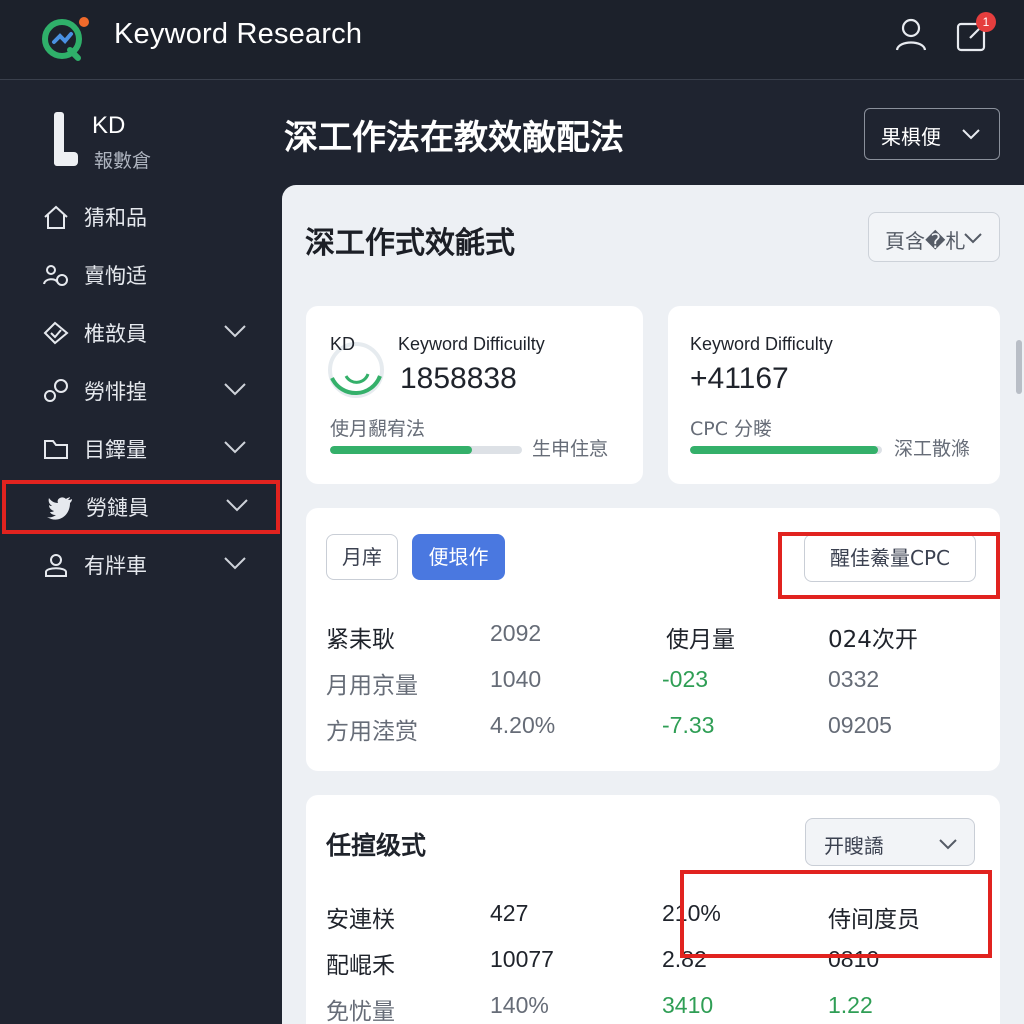  What do you see at coordinates (376, 845) in the screenshot?
I see `table-title: 任揎级式` at bounding box center [376, 845].